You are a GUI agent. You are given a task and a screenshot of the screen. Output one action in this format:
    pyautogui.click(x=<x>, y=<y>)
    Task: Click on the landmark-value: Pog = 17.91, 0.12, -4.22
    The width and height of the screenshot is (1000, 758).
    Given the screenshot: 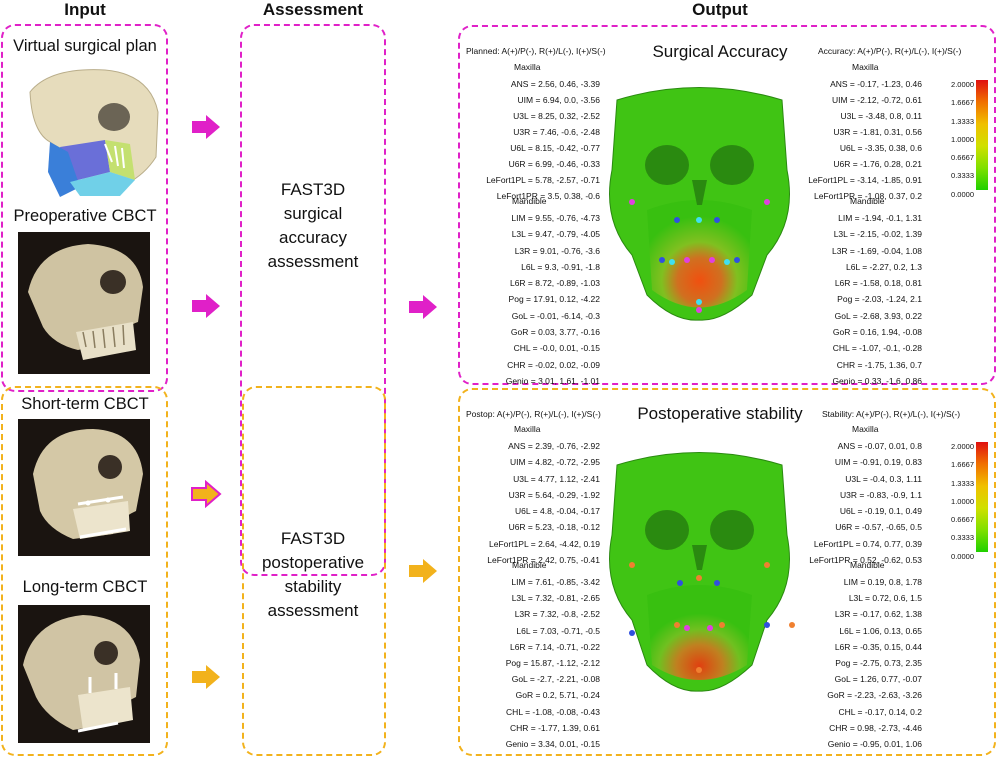 What is the action you would take?
    pyautogui.click(x=554, y=299)
    